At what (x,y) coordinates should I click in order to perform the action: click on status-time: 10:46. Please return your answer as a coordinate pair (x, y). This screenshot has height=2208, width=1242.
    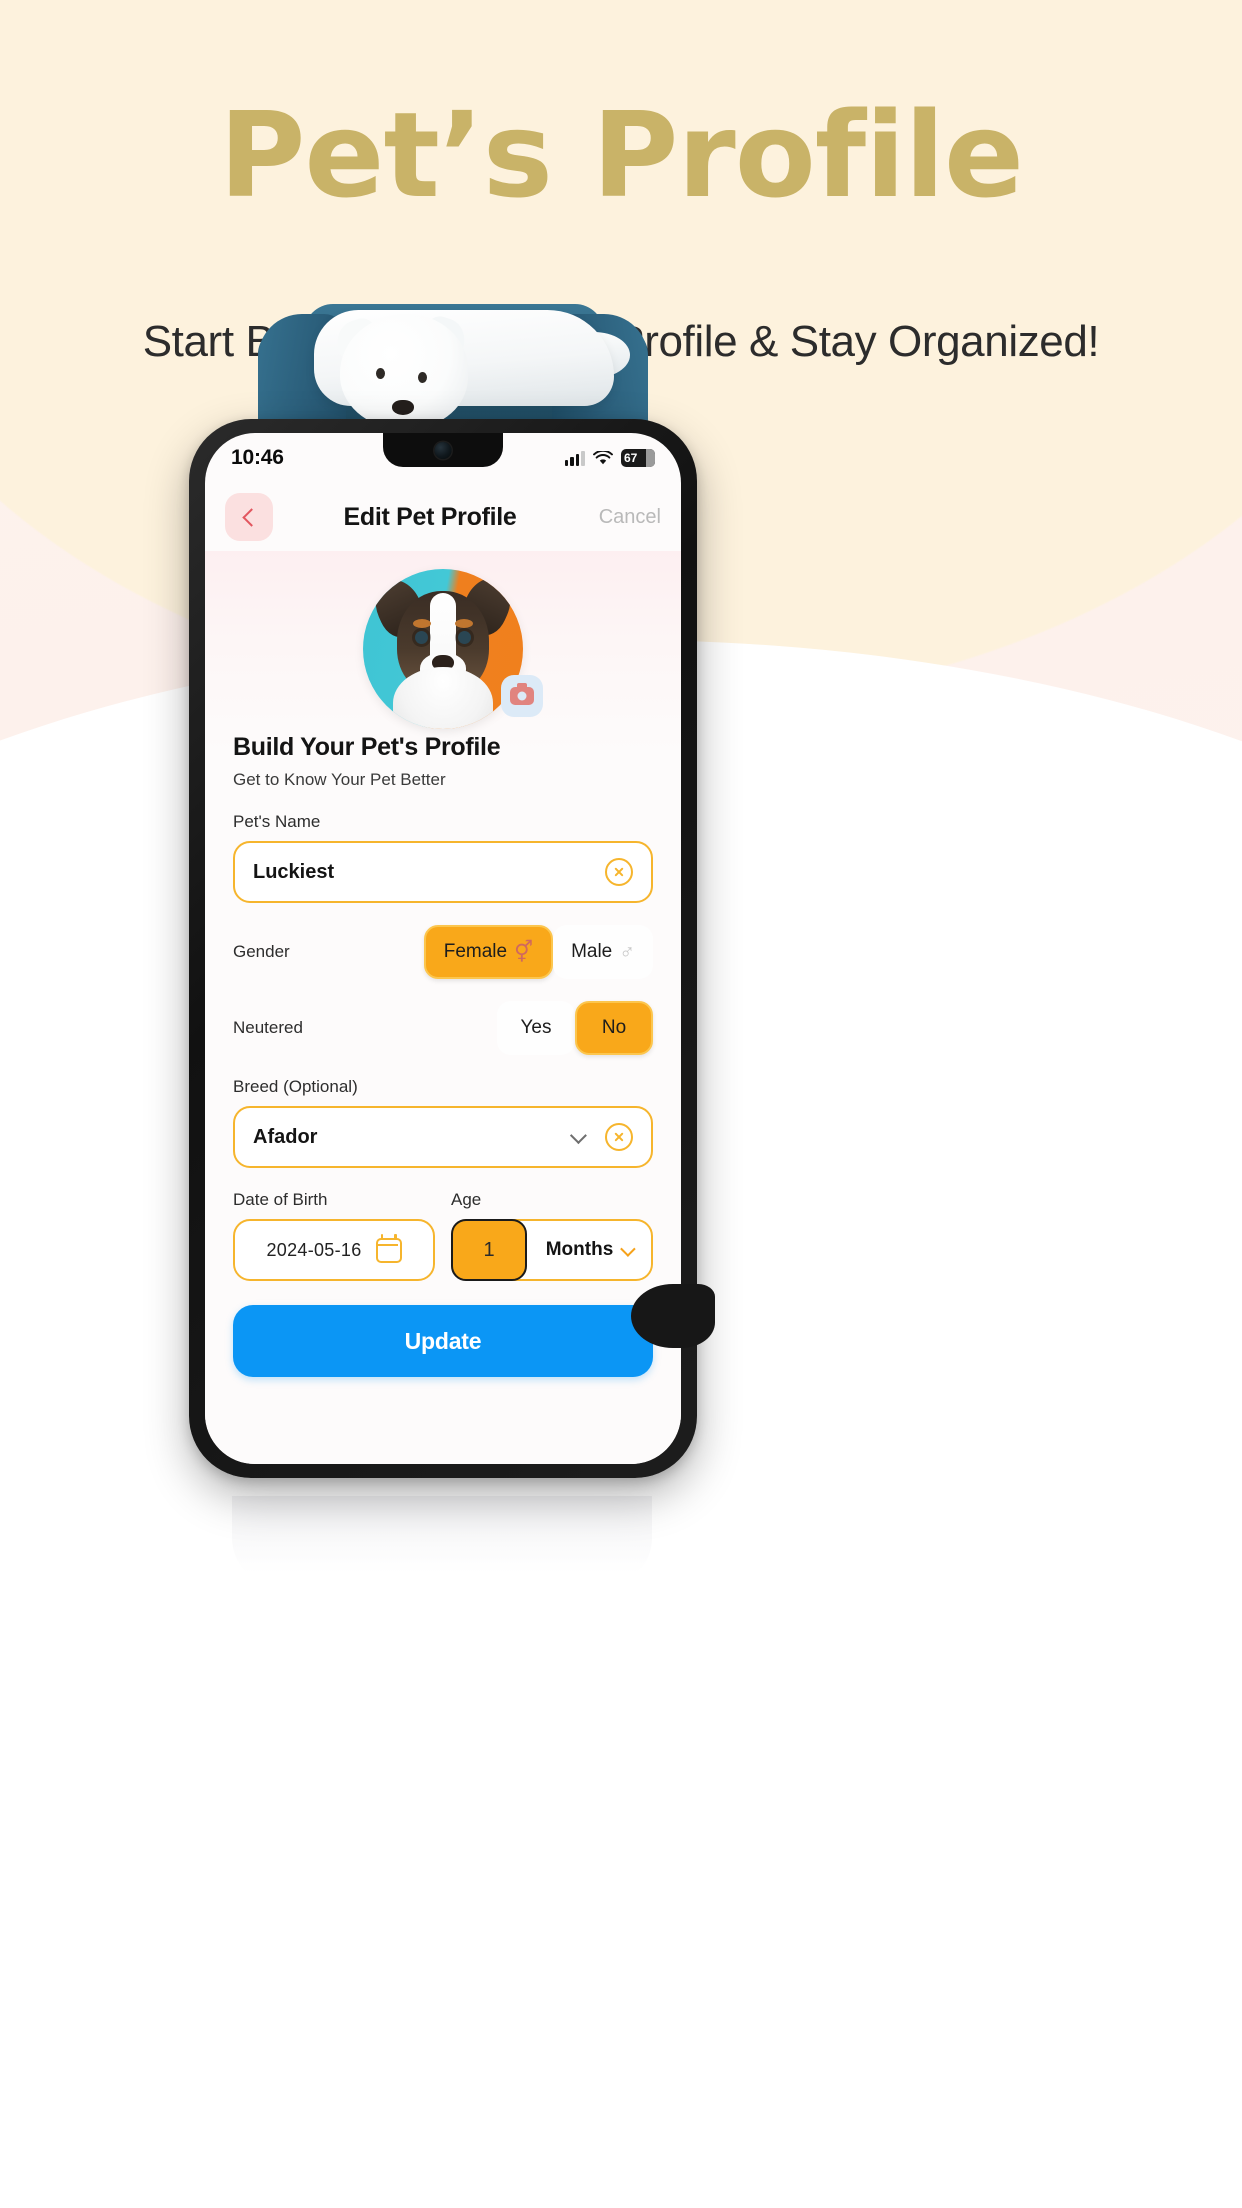
    Looking at the image, I should click on (257, 457).